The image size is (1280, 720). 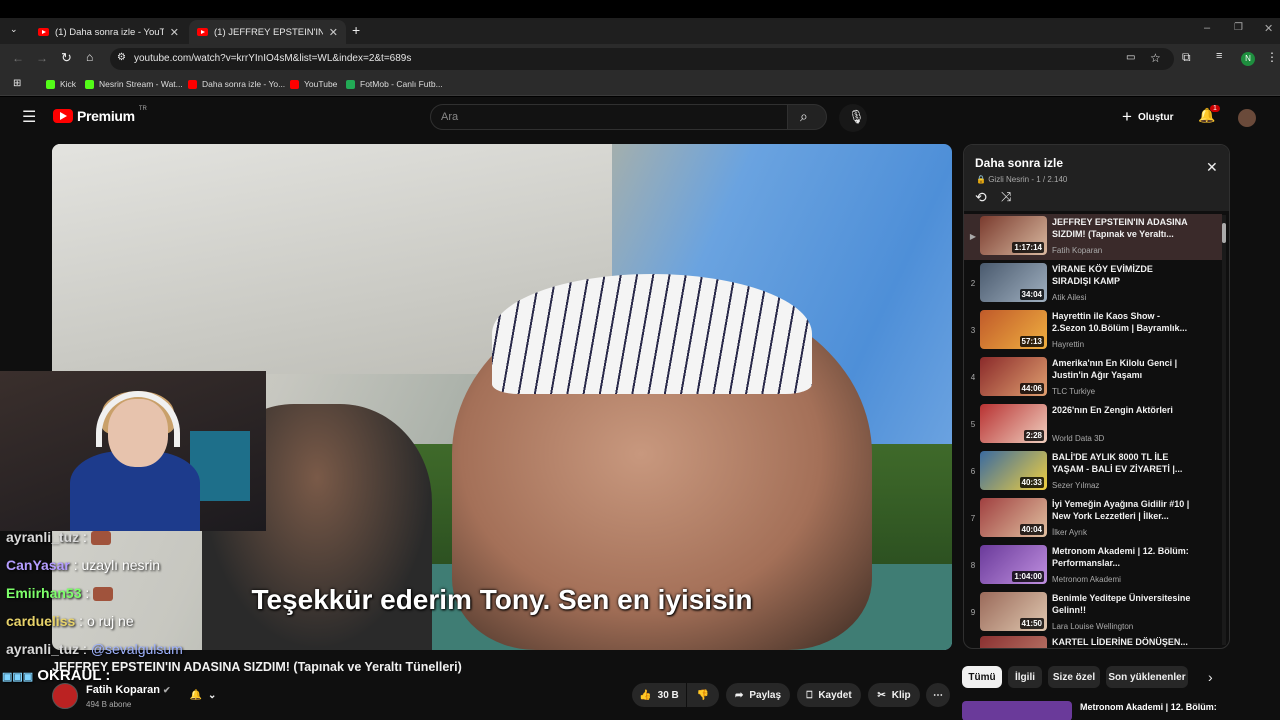 I want to click on close-window-icon: ✕, so click(x=1268, y=28).